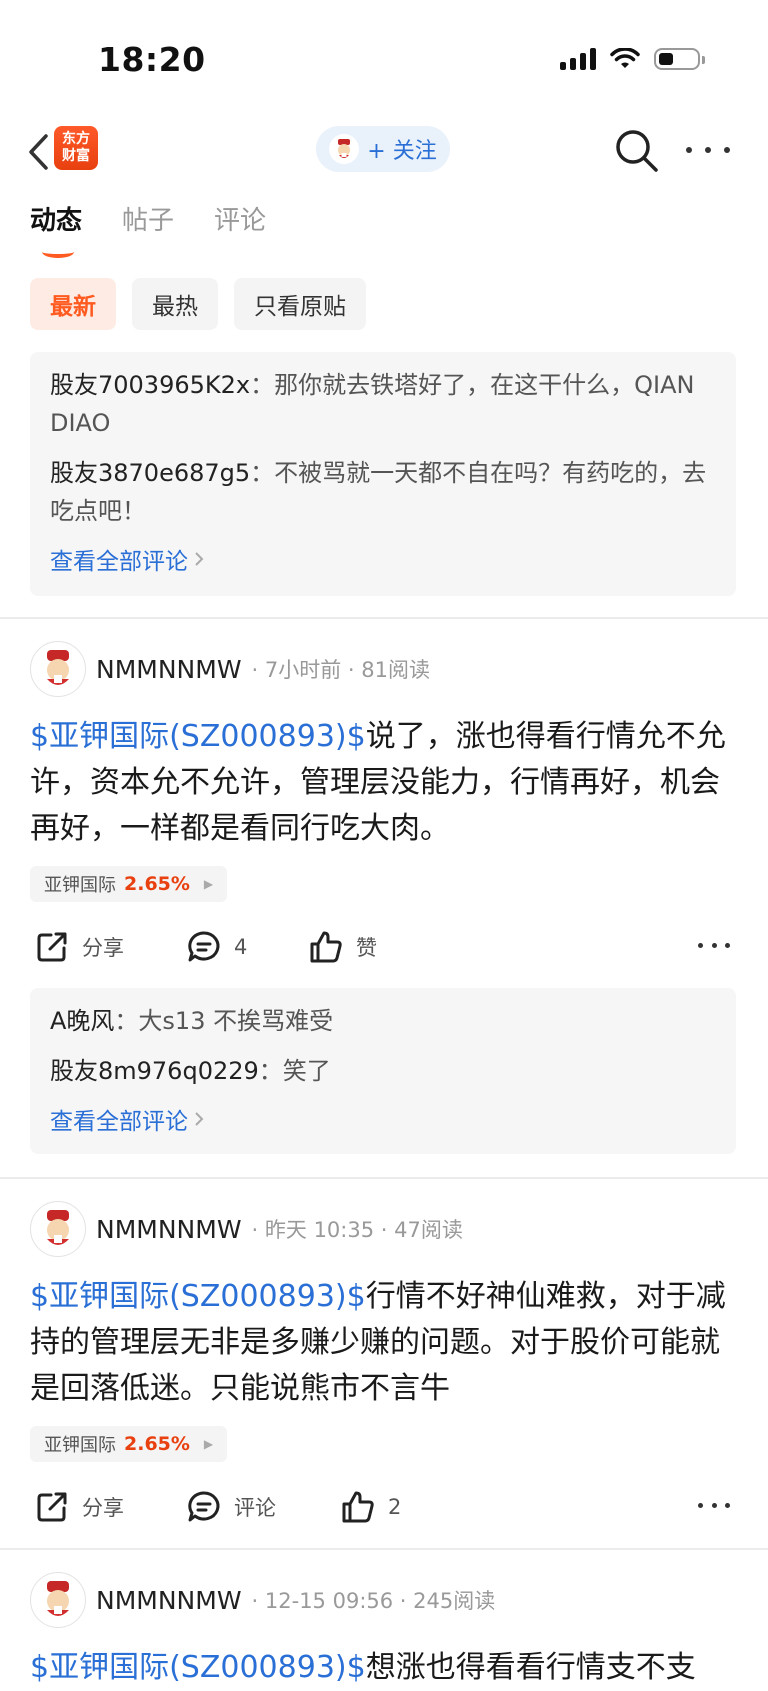 The image size is (768, 1691). I want to click on post-actions: 分享 评论 2, so click(383, 1507).